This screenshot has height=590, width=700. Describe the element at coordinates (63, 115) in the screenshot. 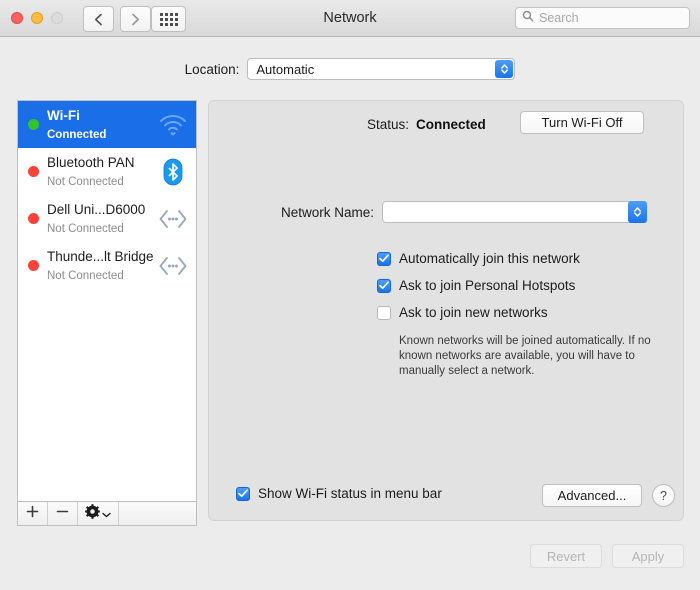

I see `service-name: Wi-Fi` at that location.